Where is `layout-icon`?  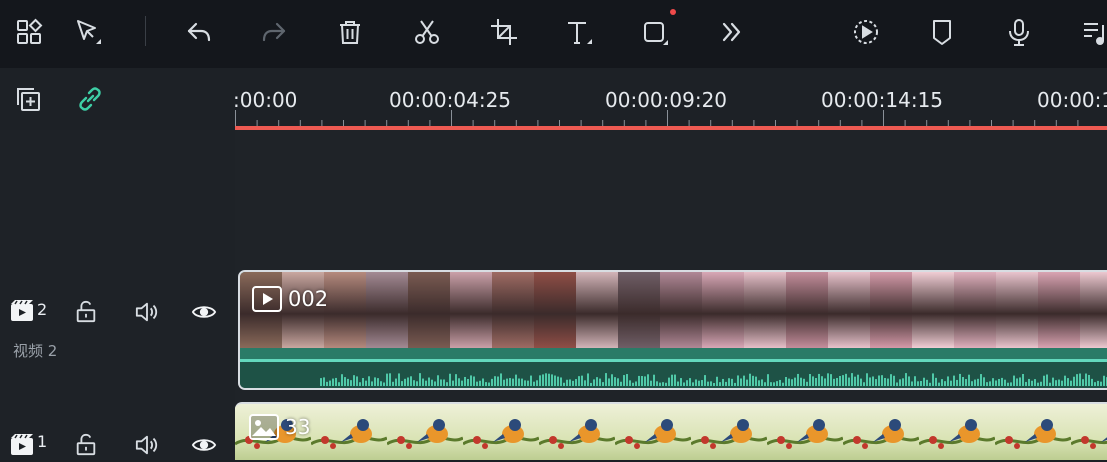
layout-icon is located at coordinates (29, 32).